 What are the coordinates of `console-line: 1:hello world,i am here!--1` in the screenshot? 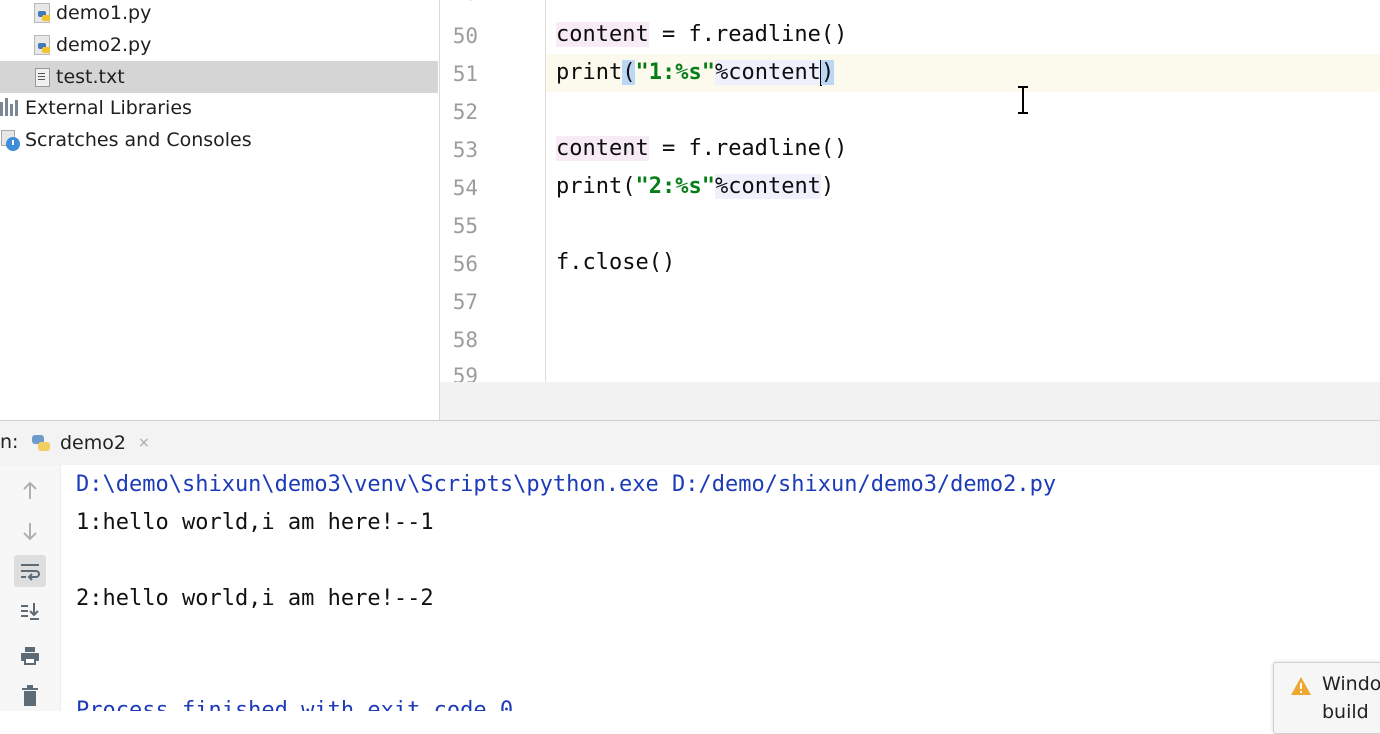 It's located at (255, 522).